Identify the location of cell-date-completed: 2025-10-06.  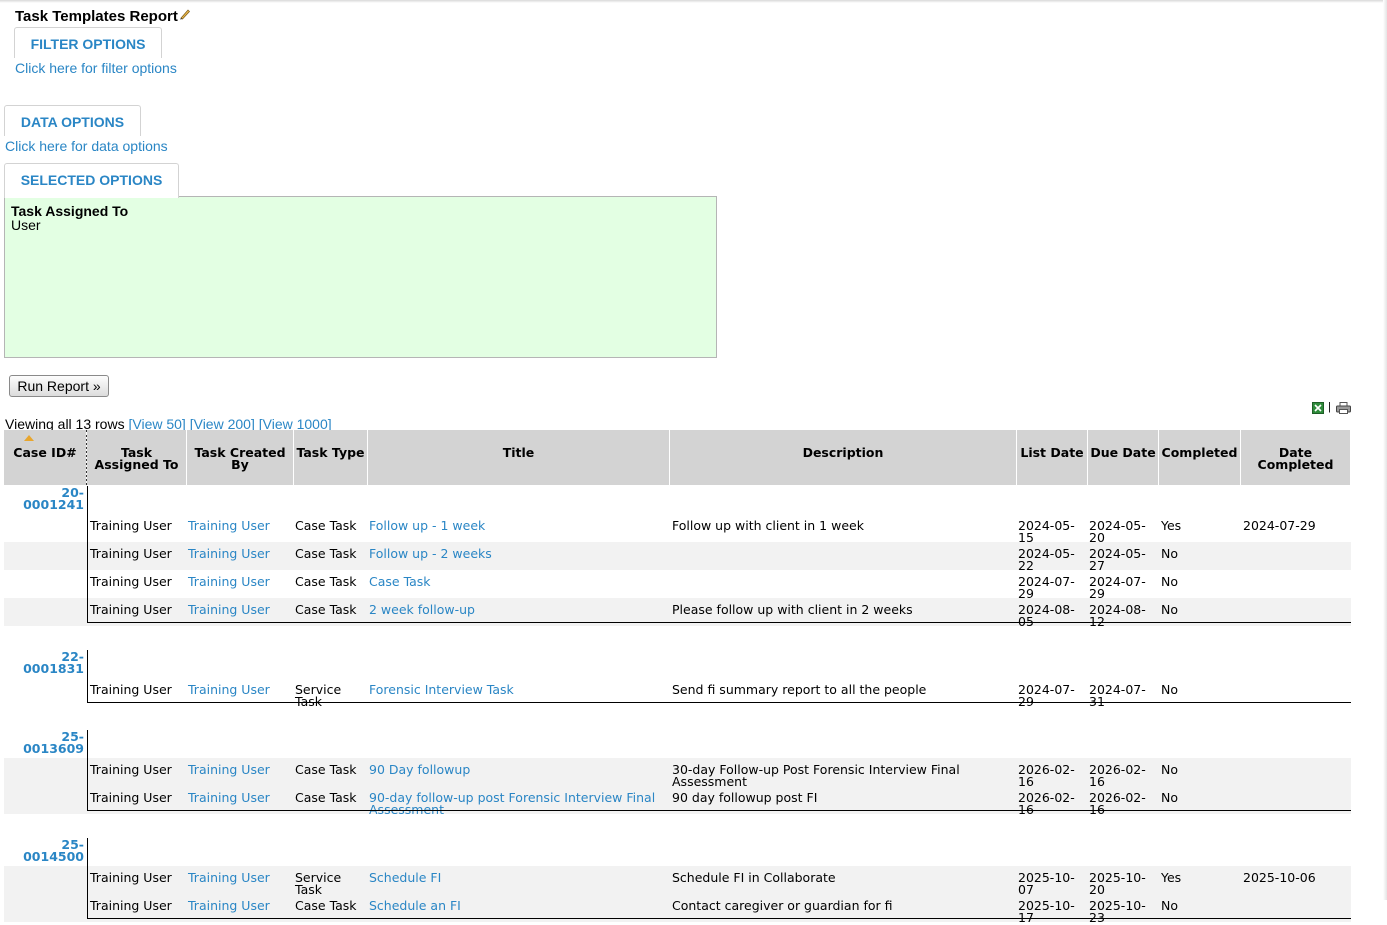
(1279, 877).